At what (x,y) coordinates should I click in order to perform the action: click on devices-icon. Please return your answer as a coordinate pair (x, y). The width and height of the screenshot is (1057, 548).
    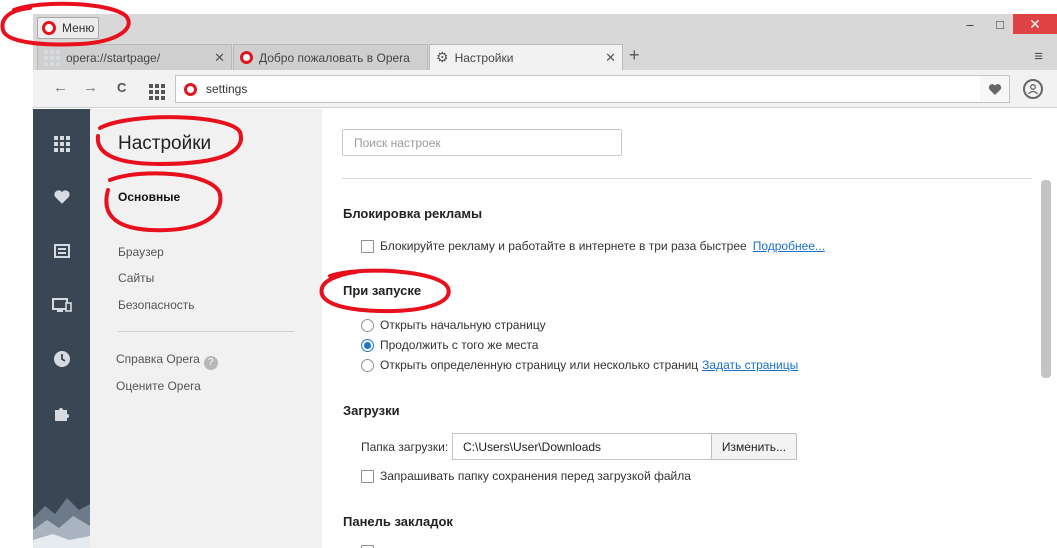
    Looking at the image, I should click on (61, 305).